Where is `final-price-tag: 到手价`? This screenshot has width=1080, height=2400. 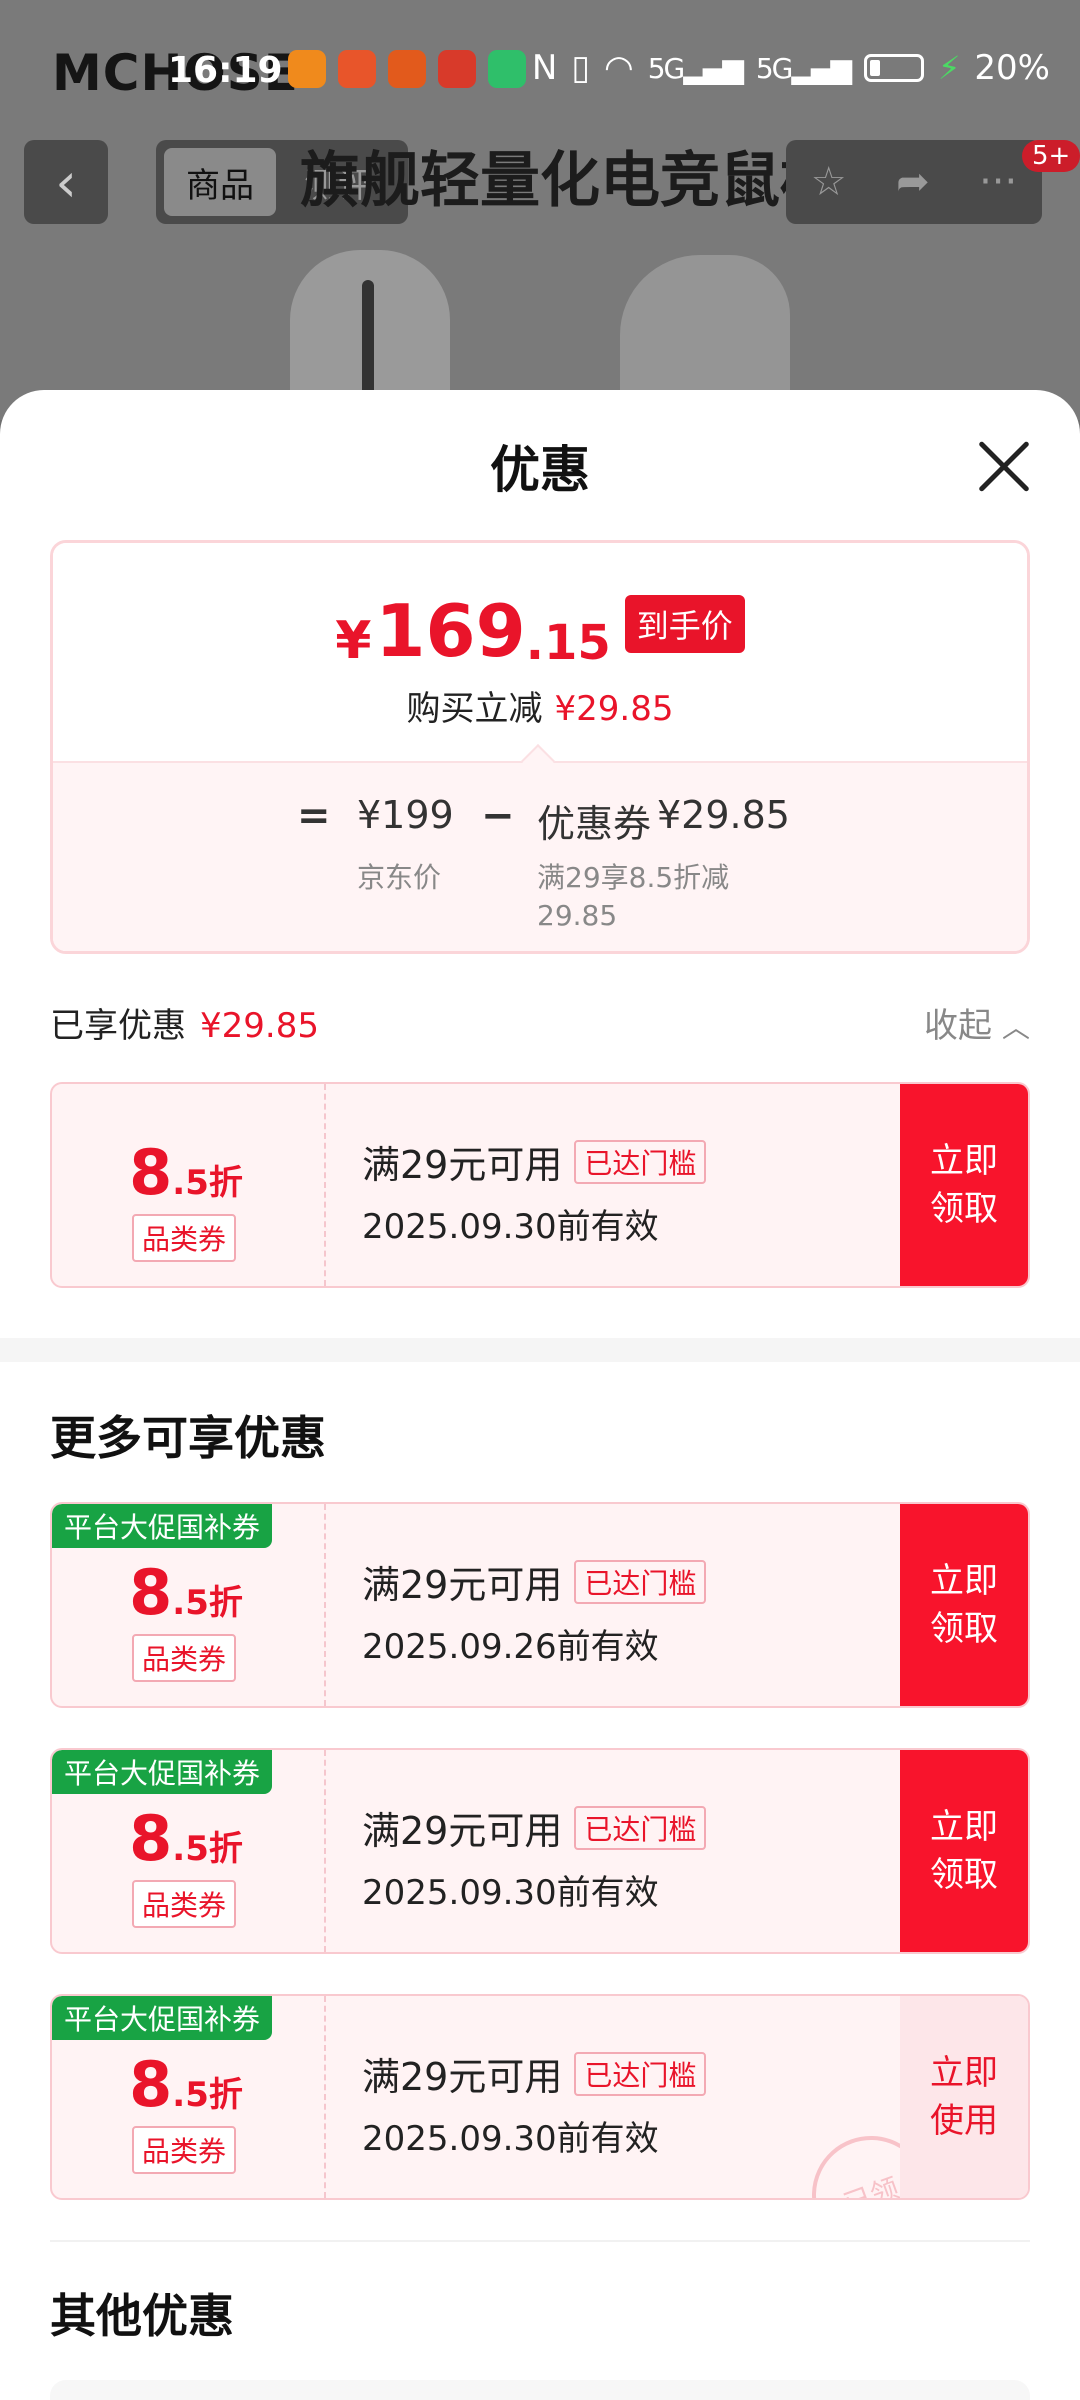
final-price-tag: 到手价 is located at coordinates (684, 624).